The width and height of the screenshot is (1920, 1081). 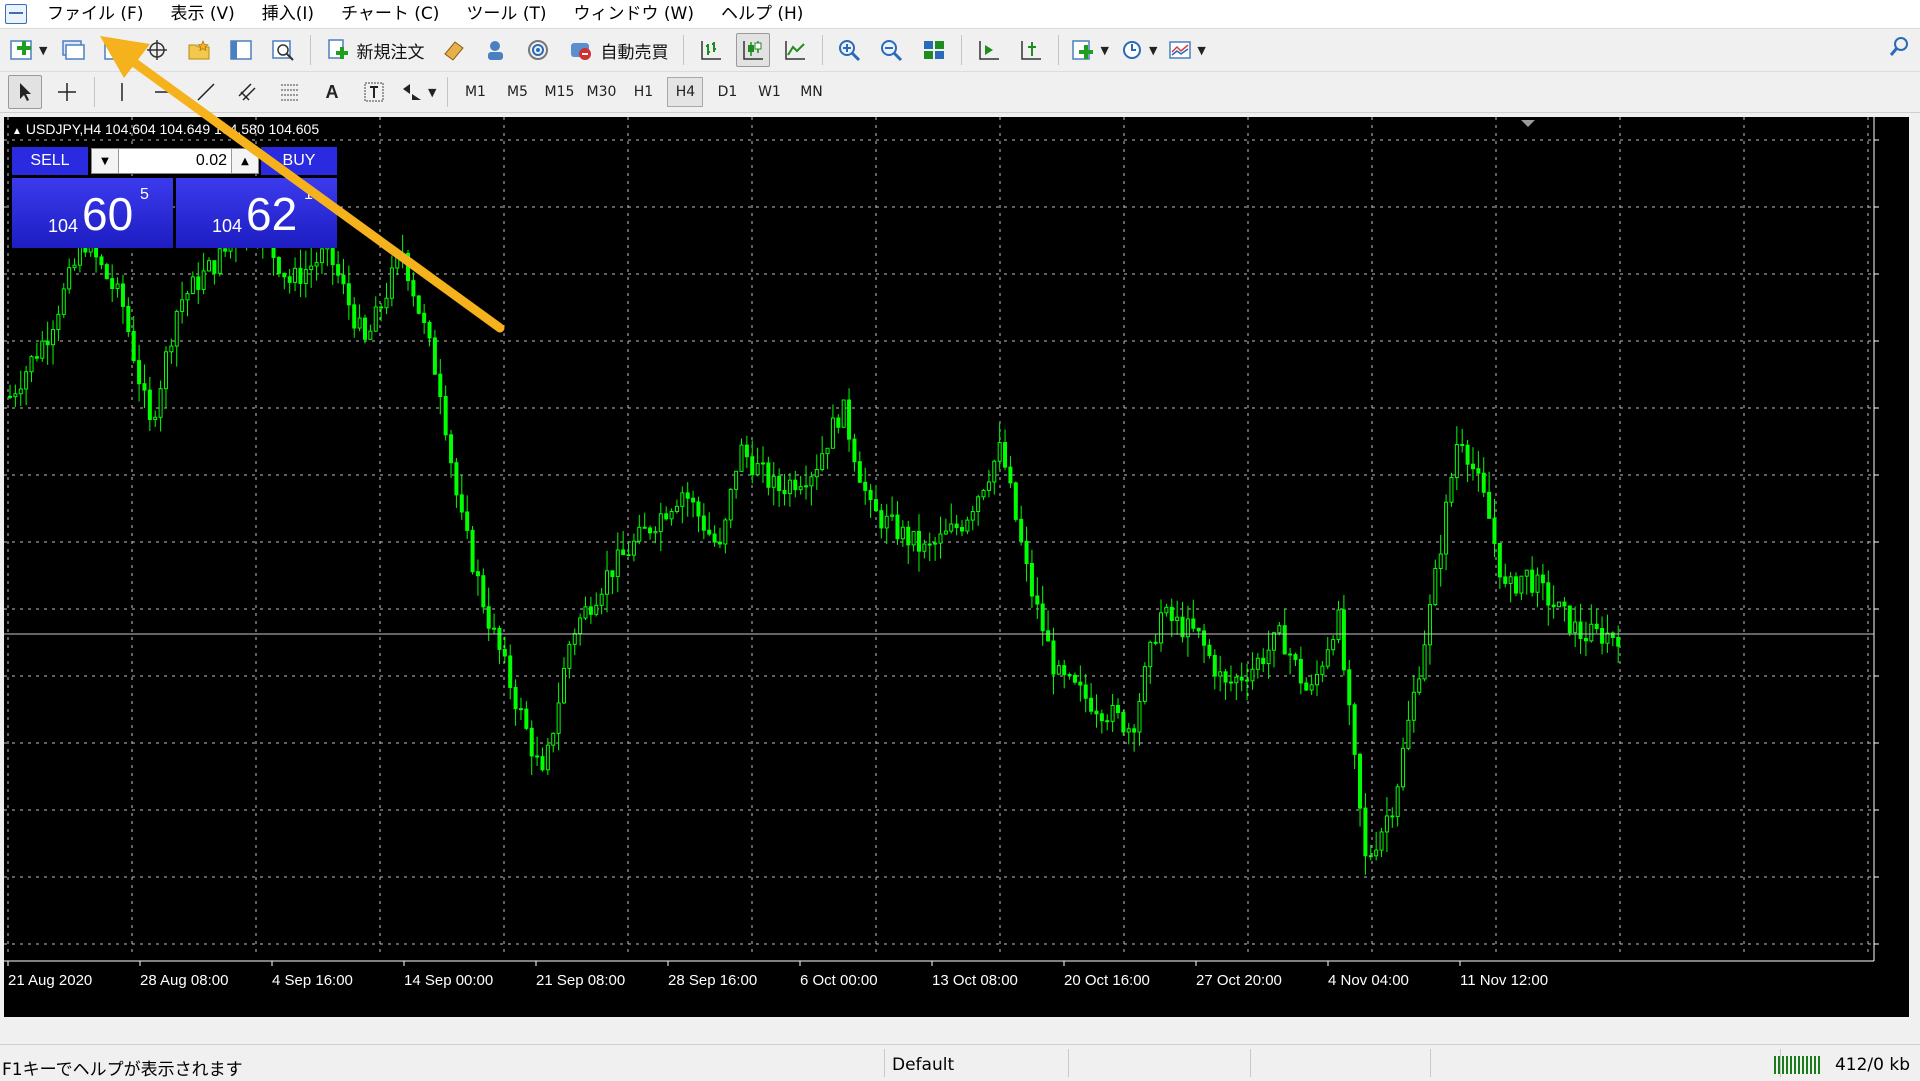 I want to click on periods-button: ▼, so click(x=1138, y=50).